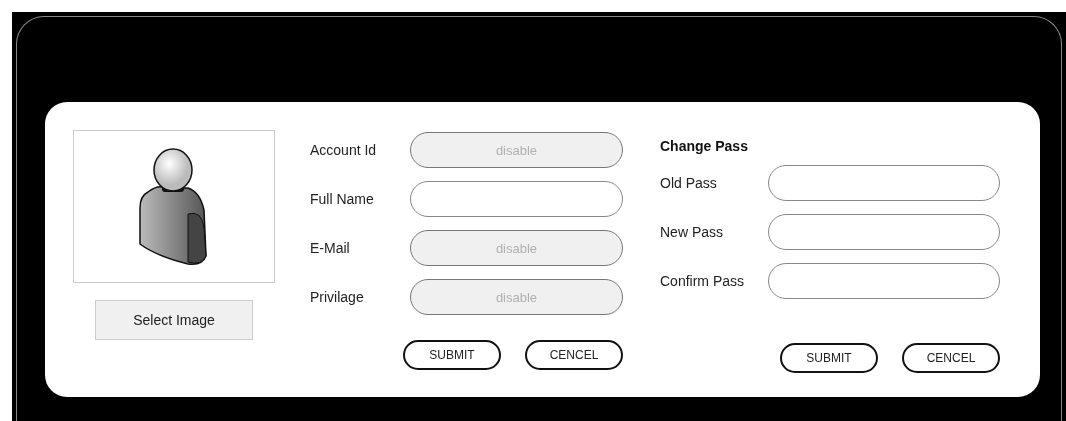 This screenshot has width=1066, height=421. I want to click on section-title: Change Pass, so click(704, 146).